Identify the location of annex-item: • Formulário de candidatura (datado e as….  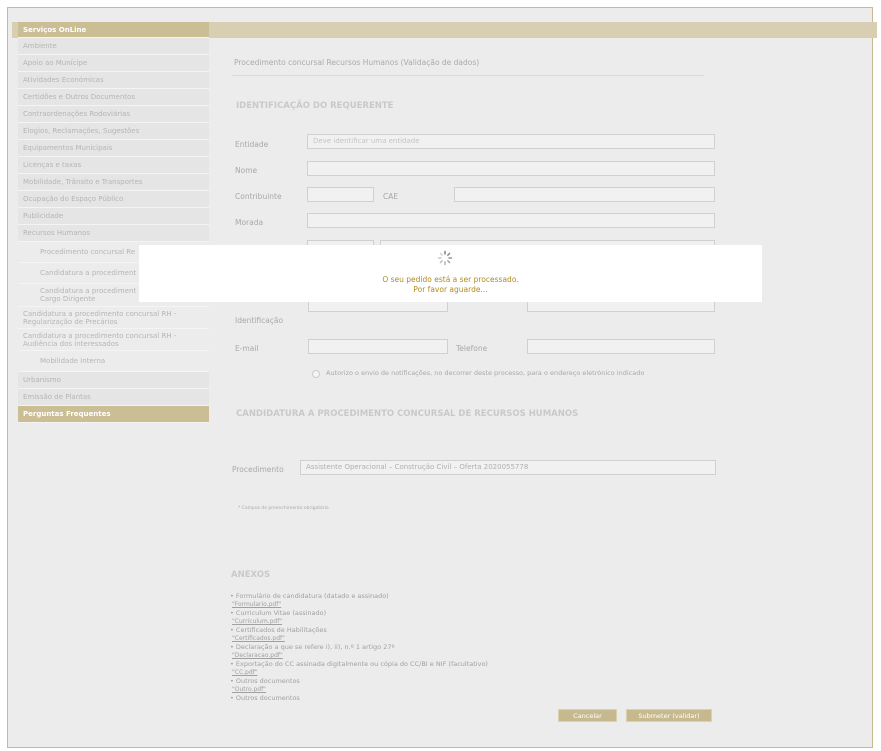
(309, 596).